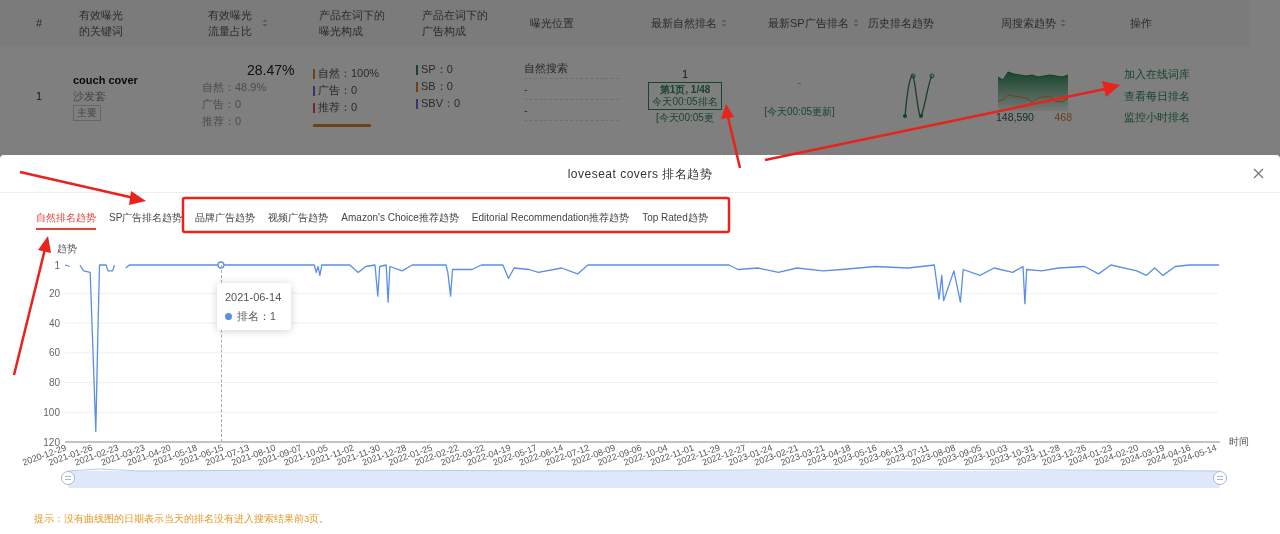 This screenshot has width=1280, height=534. Describe the element at coordinates (51, 412) in the screenshot. I see `axis-label: 100` at that location.